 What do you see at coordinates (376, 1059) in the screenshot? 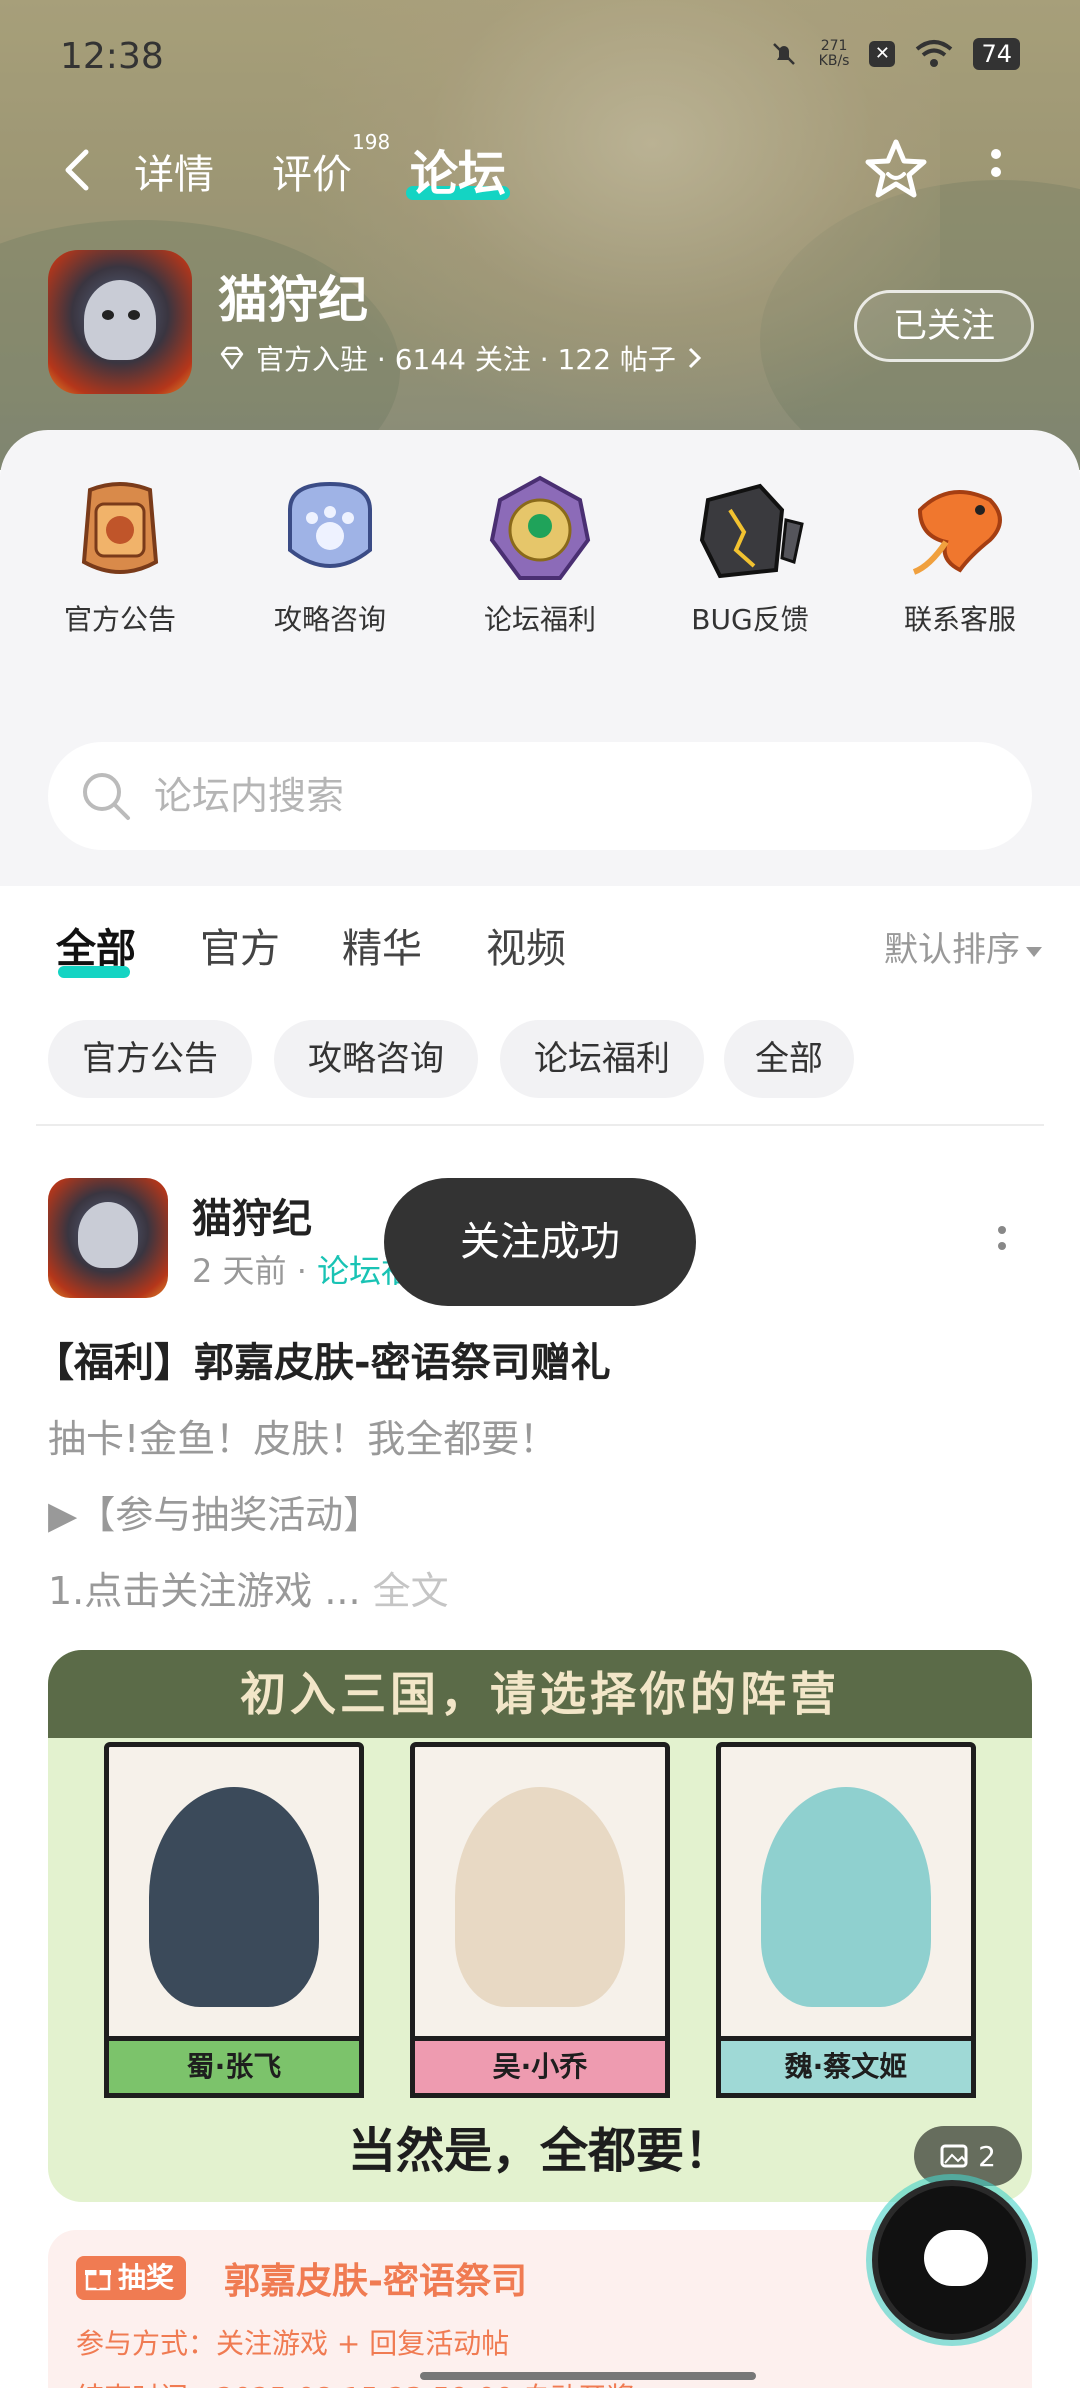
I see `chip-strategy: 攻略咨询` at bounding box center [376, 1059].